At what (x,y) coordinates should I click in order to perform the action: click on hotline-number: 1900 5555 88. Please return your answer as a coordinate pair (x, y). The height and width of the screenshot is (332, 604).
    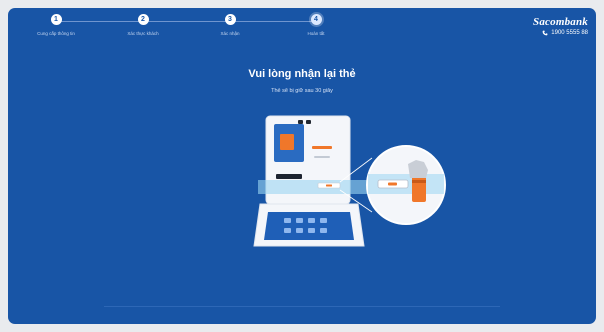
    Looking at the image, I should click on (569, 33).